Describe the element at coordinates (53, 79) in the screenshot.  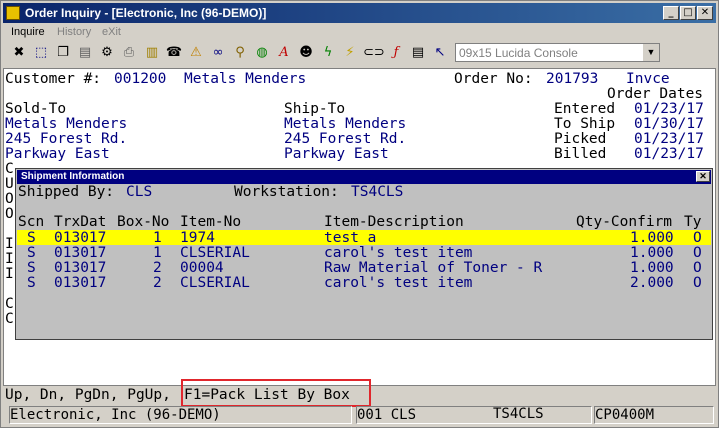
I see `customer-label: Customer #:` at that location.